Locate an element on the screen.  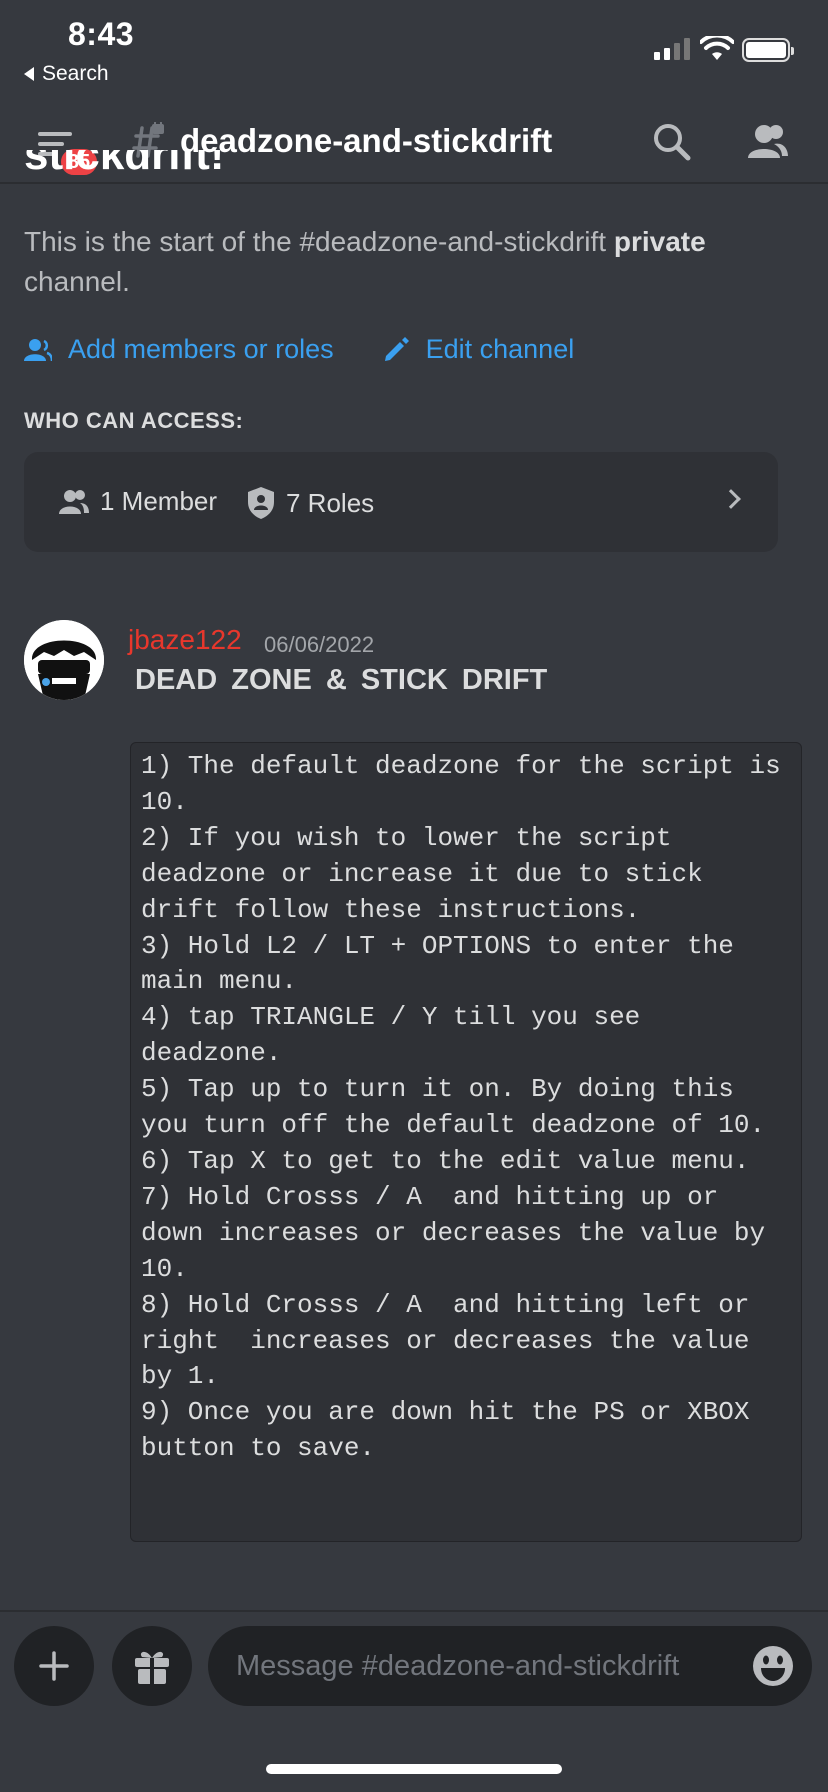
who-can-access-heading: WHO CAN ACCESS: is located at coordinates (134, 420).